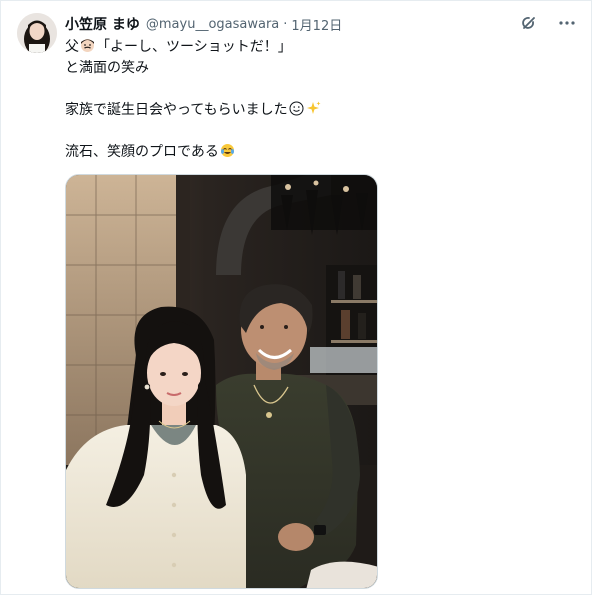  I want to click on header-actions, so click(548, 23).